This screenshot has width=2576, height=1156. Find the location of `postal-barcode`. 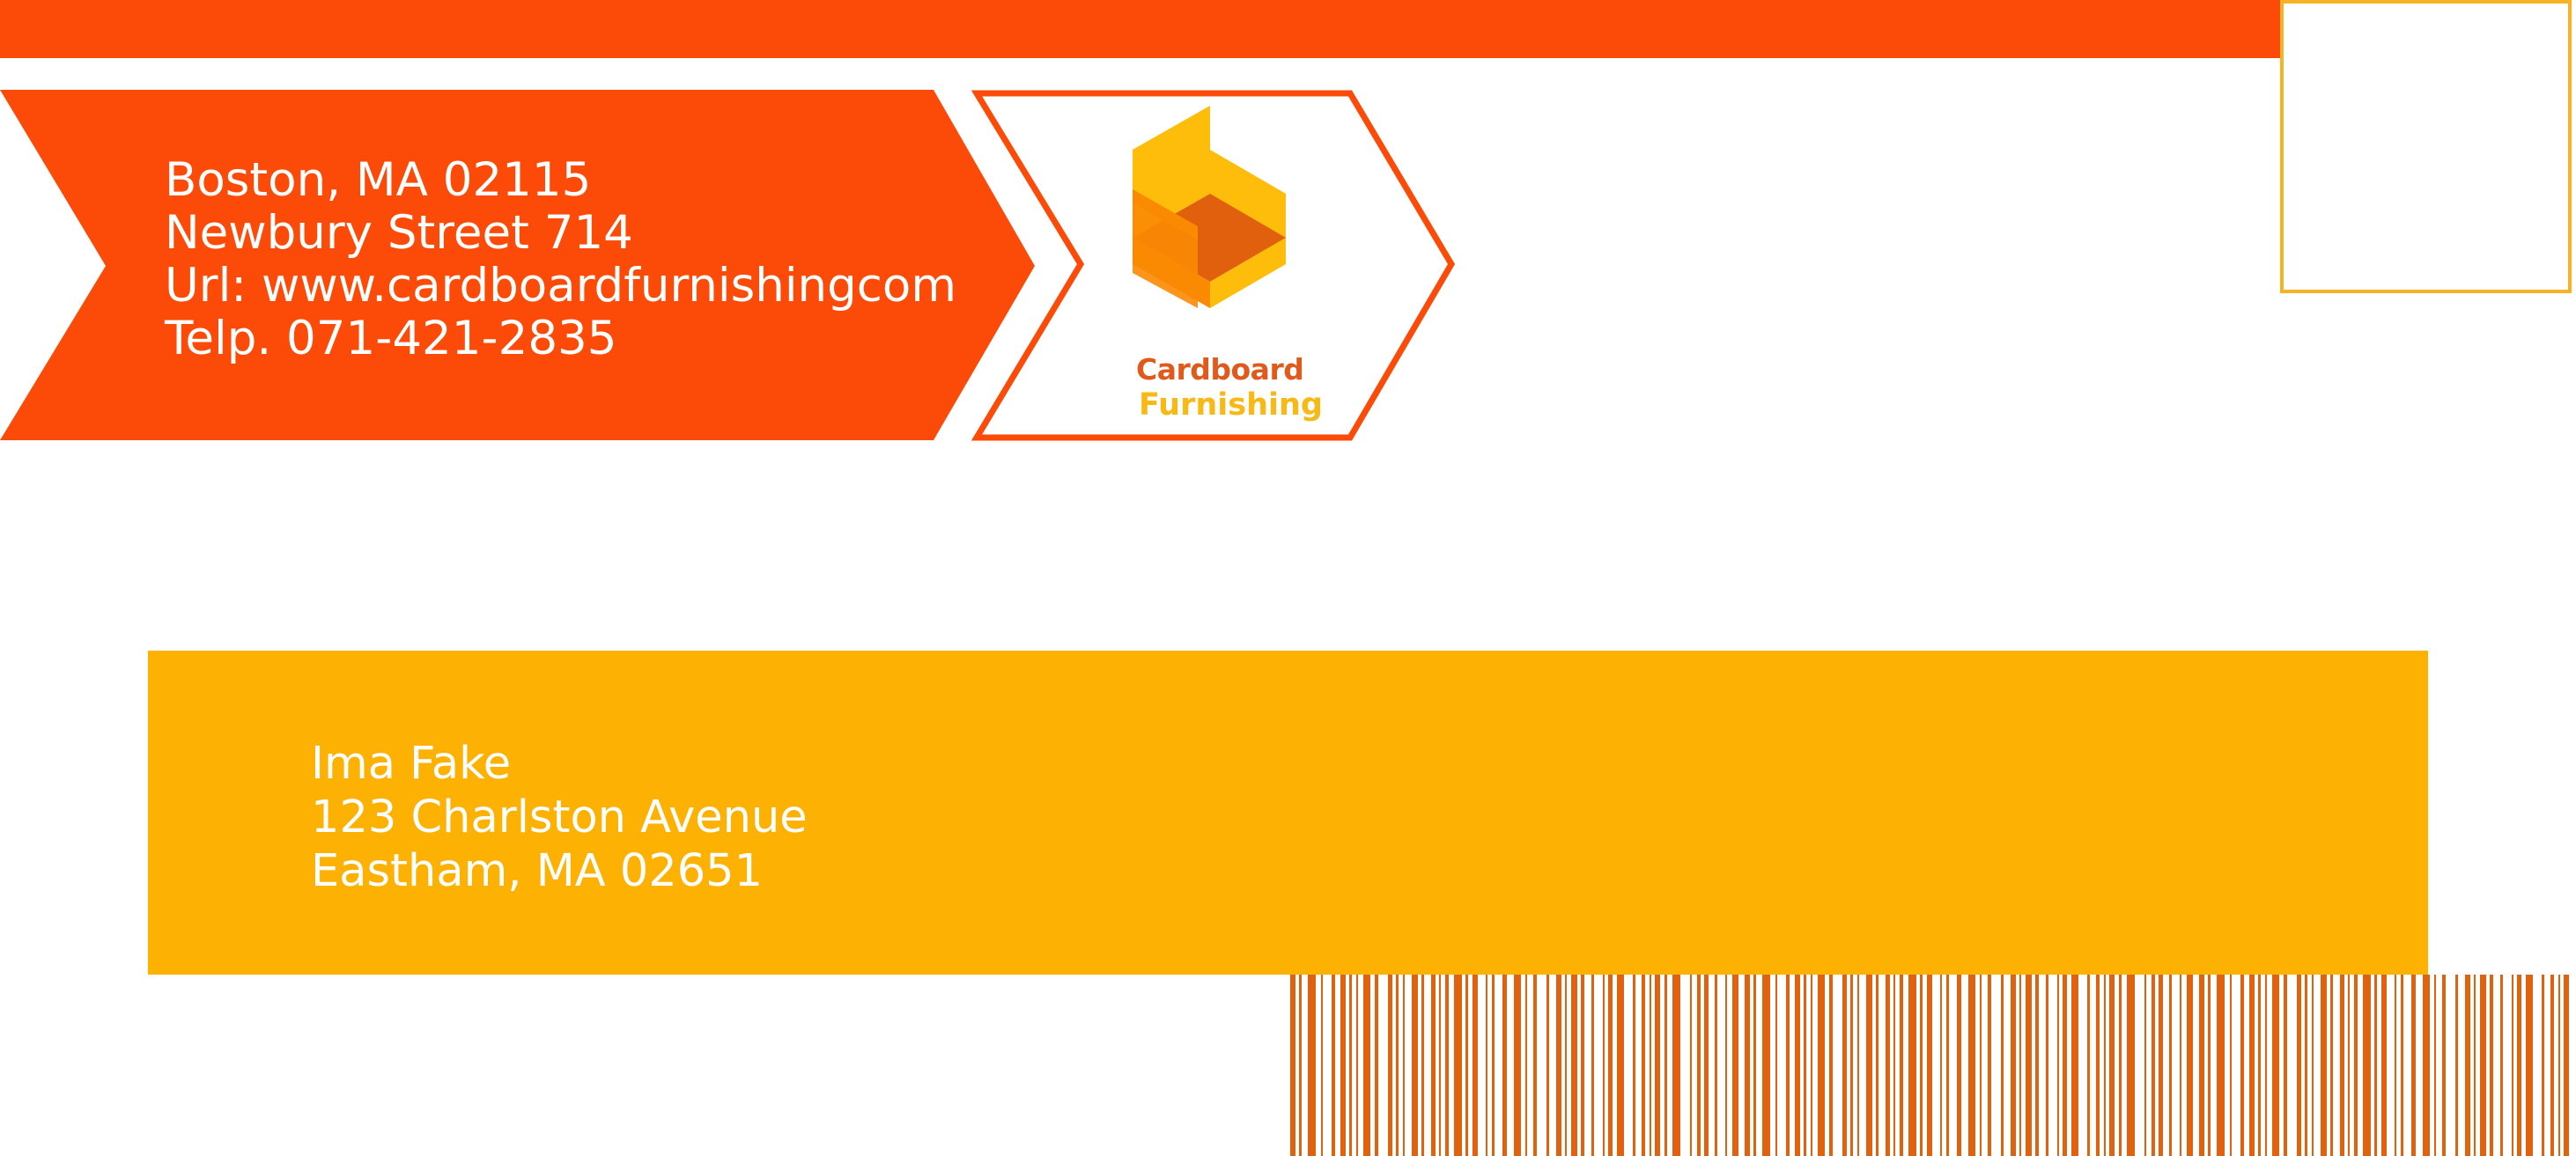

postal-barcode is located at coordinates (1929, 1065).